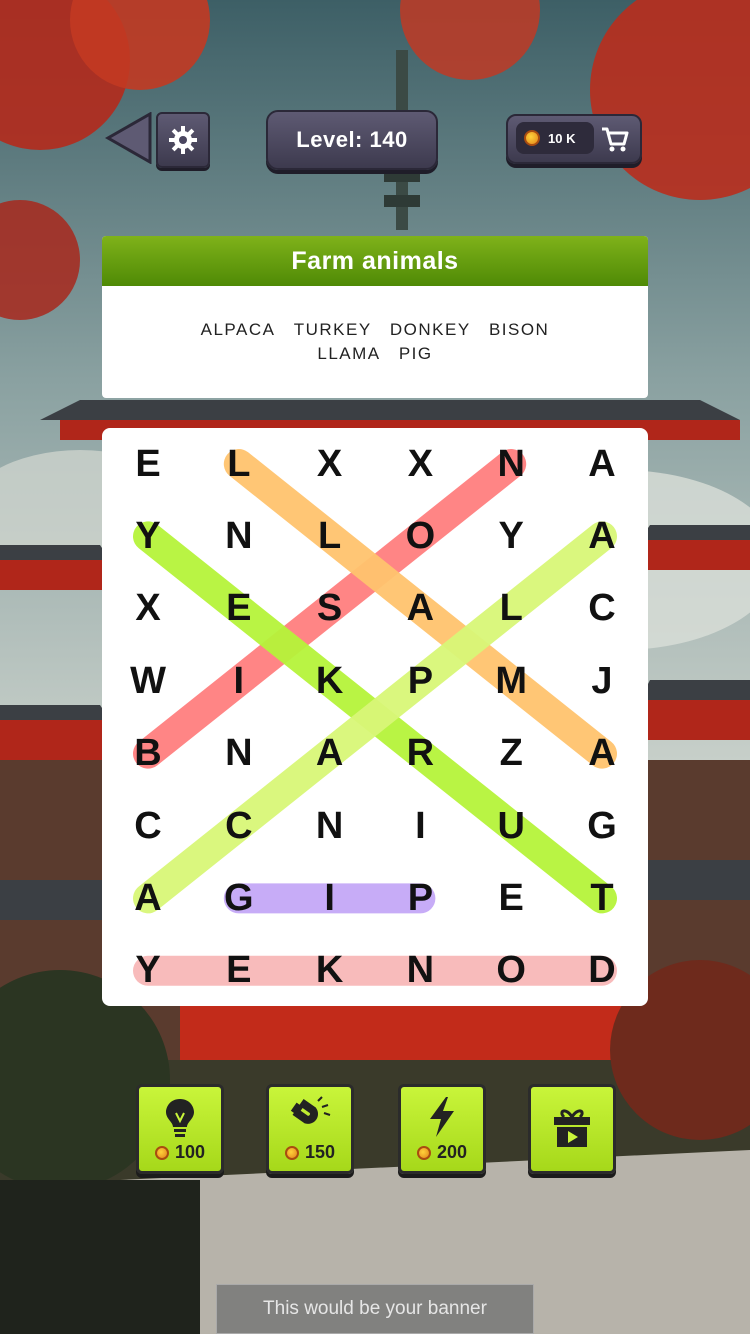 The image size is (750, 1334). I want to click on lightbulb-icon, so click(180, 1118).